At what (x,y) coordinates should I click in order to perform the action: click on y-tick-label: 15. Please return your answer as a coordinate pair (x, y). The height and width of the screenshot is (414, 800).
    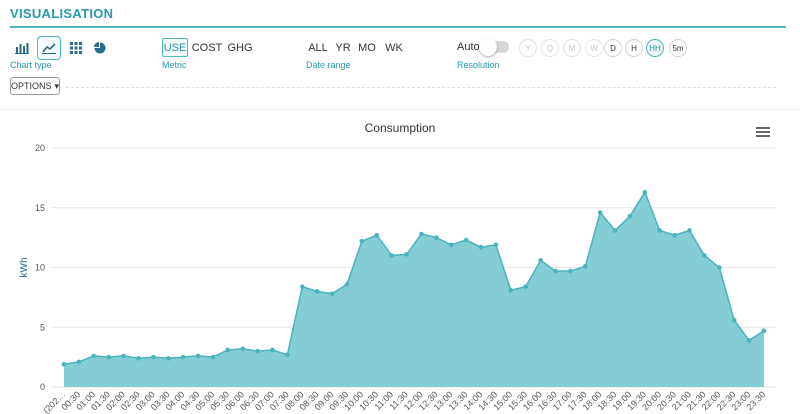
    Looking at the image, I should click on (40, 208).